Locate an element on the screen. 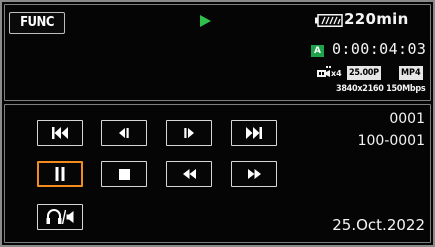  frame-advance-icon is located at coordinates (189, 133).